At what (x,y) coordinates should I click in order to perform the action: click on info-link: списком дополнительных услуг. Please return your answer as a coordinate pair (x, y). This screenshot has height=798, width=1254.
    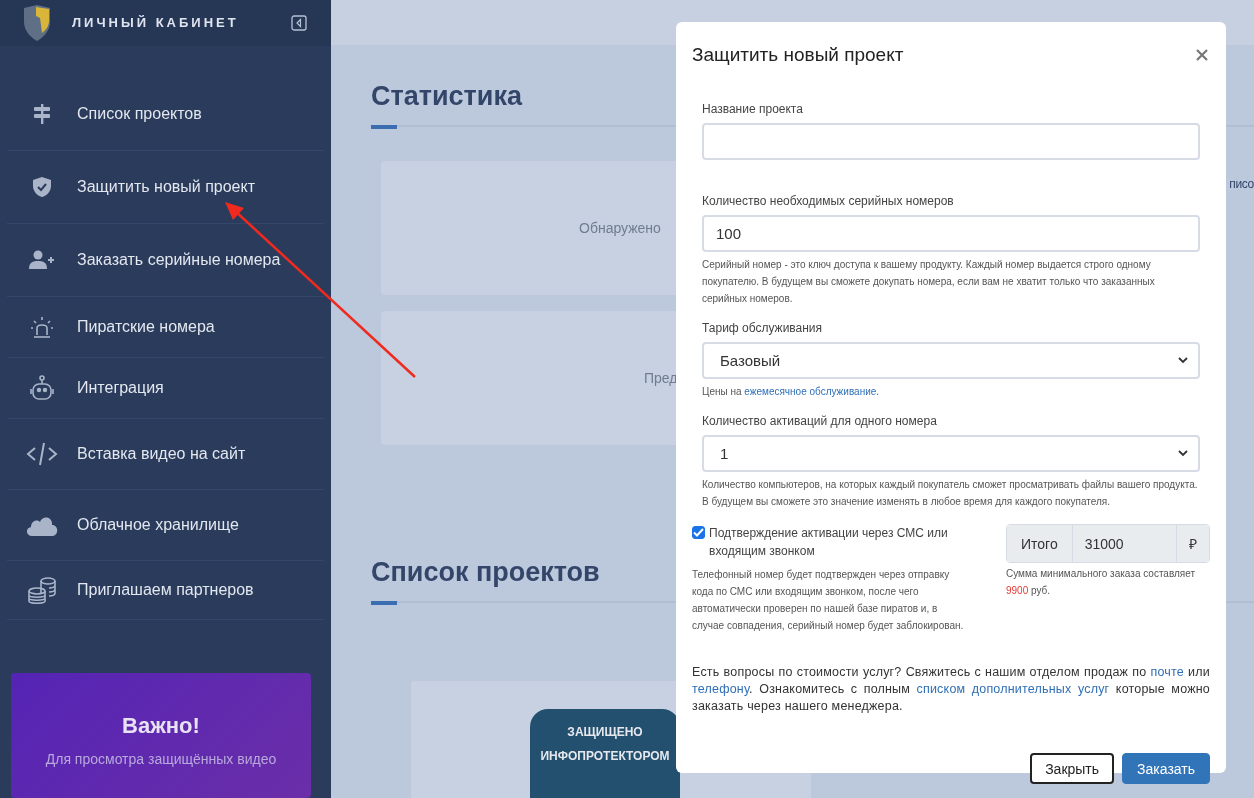
    Looking at the image, I should click on (1013, 689).